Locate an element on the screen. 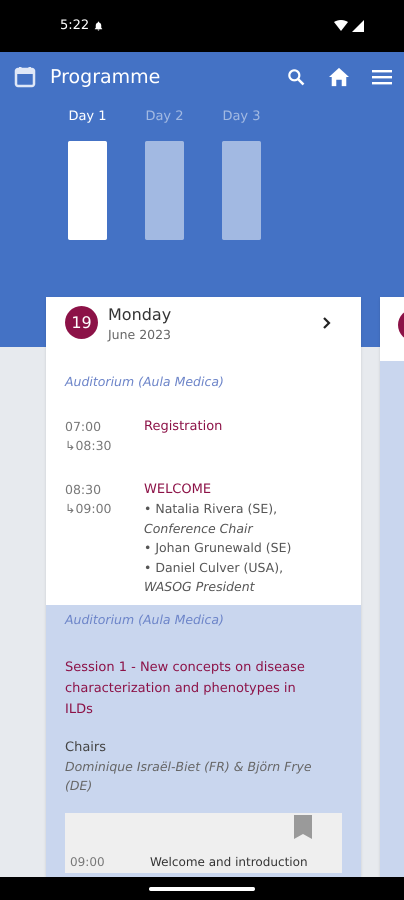 Image resolution: width=404 pixels, height=900 pixels. event-title: WELCOME is located at coordinates (218, 490).